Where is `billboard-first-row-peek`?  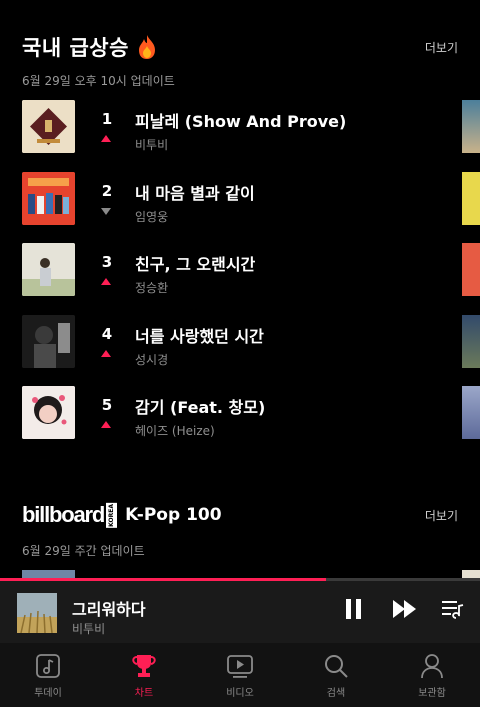 billboard-first-row-peek is located at coordinates (48, 574).